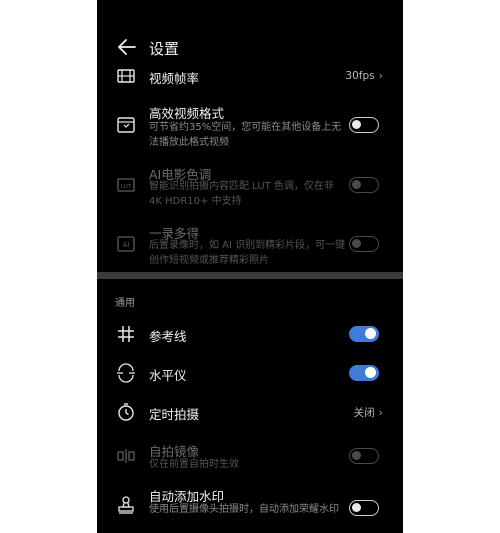  I want to click on svg-text: Ai, so click(126, 245).